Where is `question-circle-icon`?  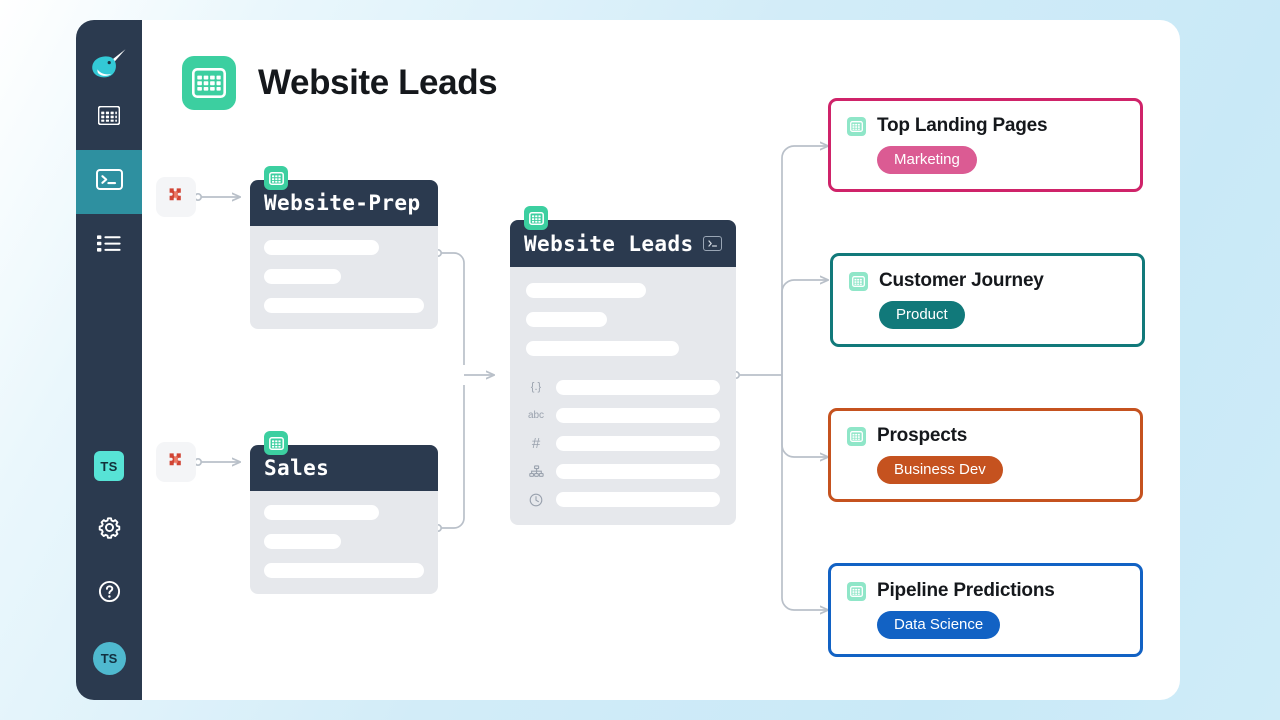 question-circle-icon is located at coordinates (109, 594).